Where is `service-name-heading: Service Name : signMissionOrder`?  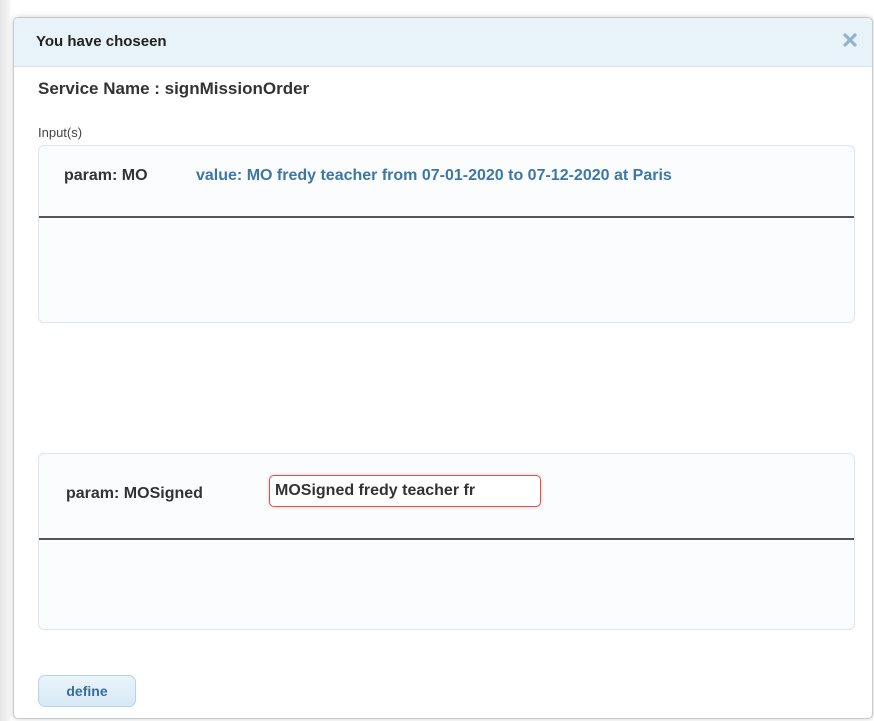 service-name-heading: Service Name : signMissionOrder is located at coordinates (174, 88).